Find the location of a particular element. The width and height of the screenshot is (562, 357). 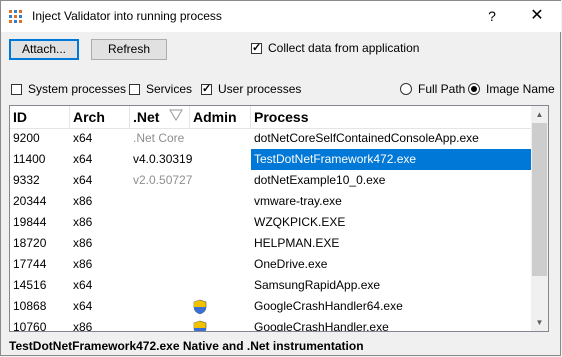

column-header-arch: Arch is located at coordinates (100, 117).